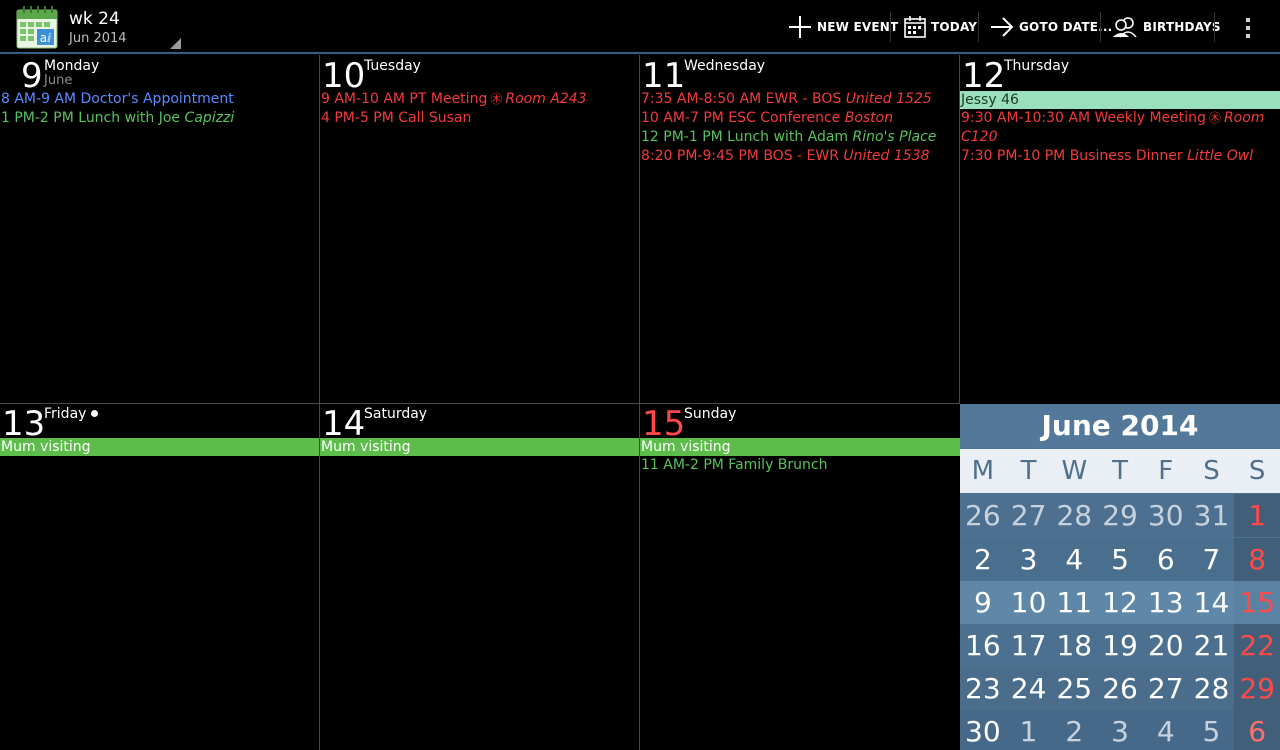 The width and height of the screenshot is (1280, 750). Describe the element at coordinates (71, 414) in the screenshot. I see `day-name-with-dot: Friday` at that location.